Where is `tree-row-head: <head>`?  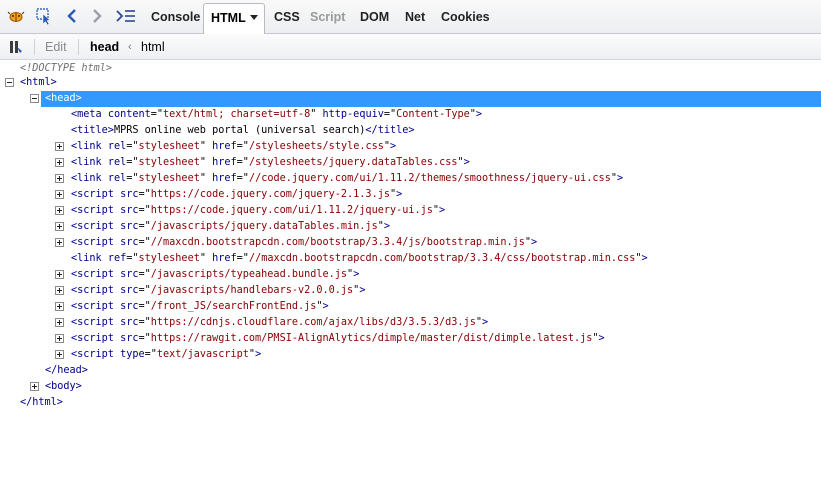 tree-row-head: <head> is located at coordinates (41, 99).